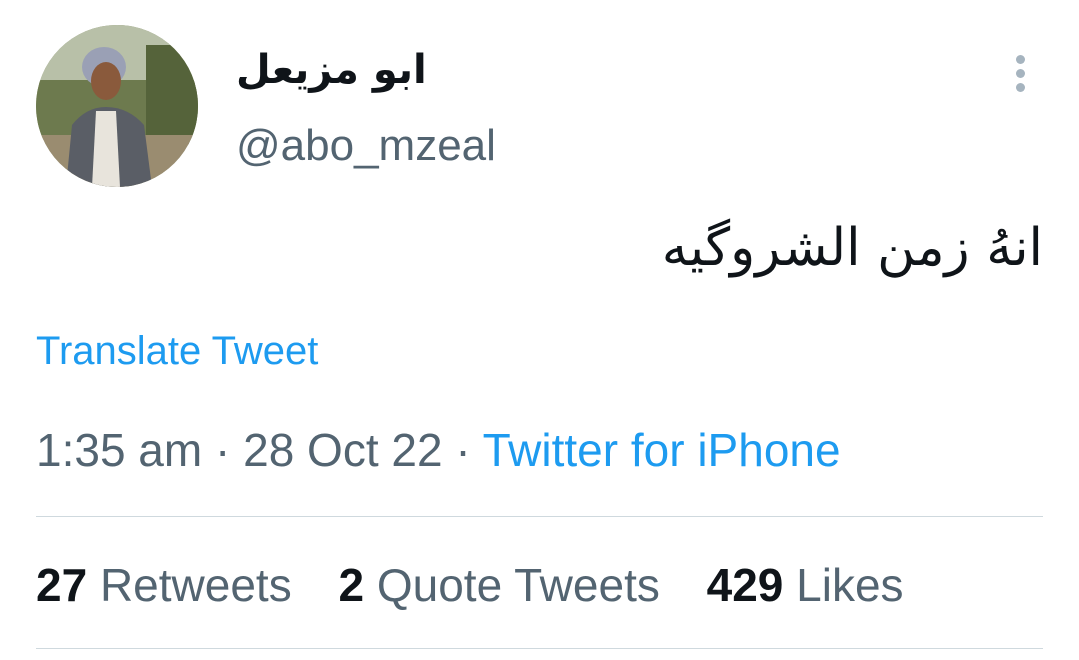  What do you see at coordinates (177, 351) in the screenshot?
I see `translate-tweet-link: Translate Tweet` at bounding box center [177, 351].